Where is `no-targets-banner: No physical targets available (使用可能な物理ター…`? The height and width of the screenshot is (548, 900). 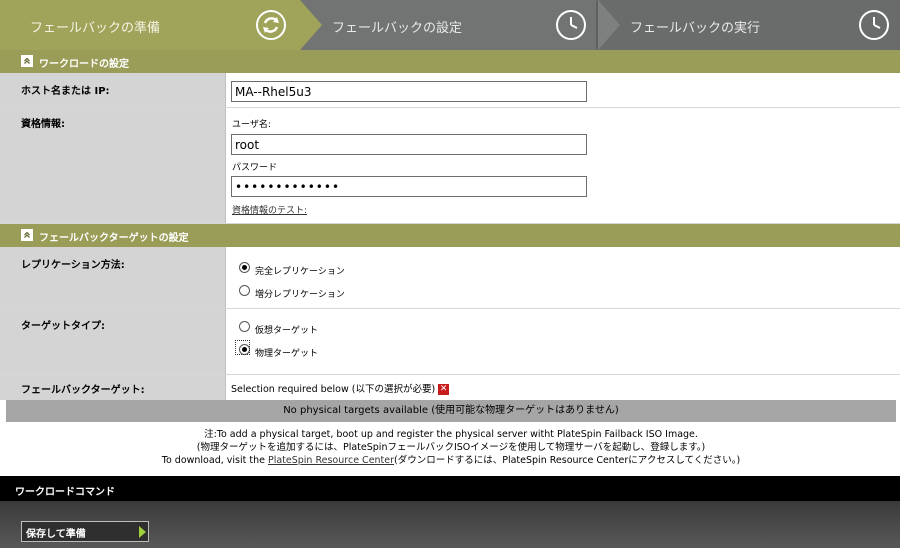
no-targets-banner: No physical targets available (使用可能な物理ター… is located at coordinates (451, 411).